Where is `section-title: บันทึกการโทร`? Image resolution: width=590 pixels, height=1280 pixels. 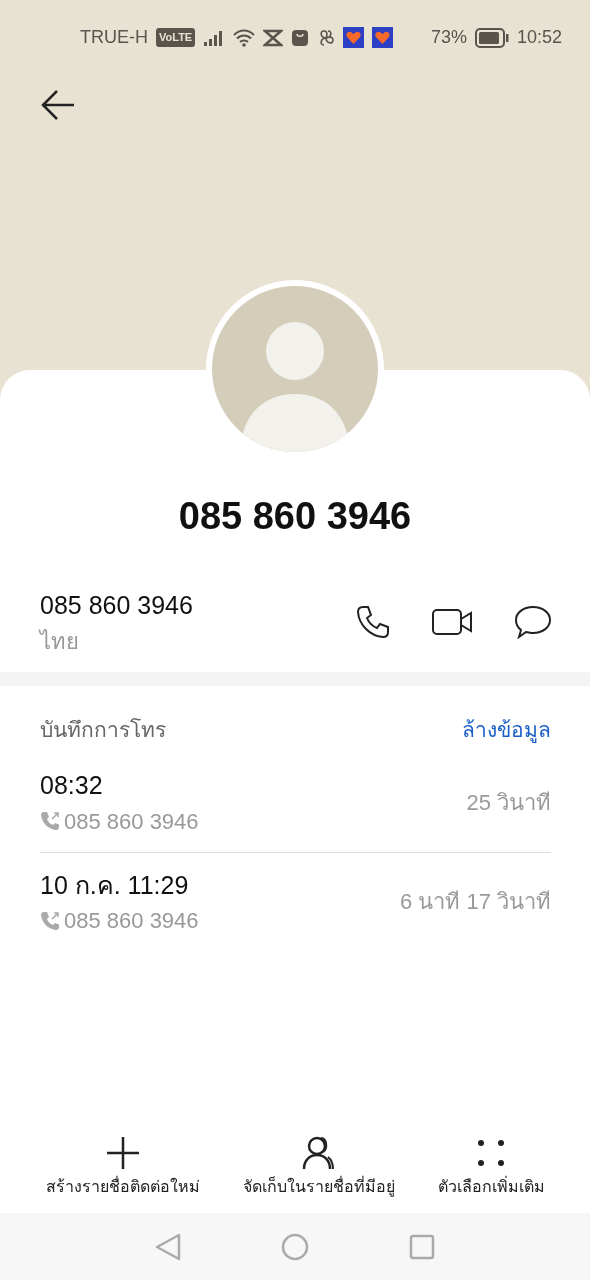 section-title: บันทึกการโทร is located at coordinates (103, 729).